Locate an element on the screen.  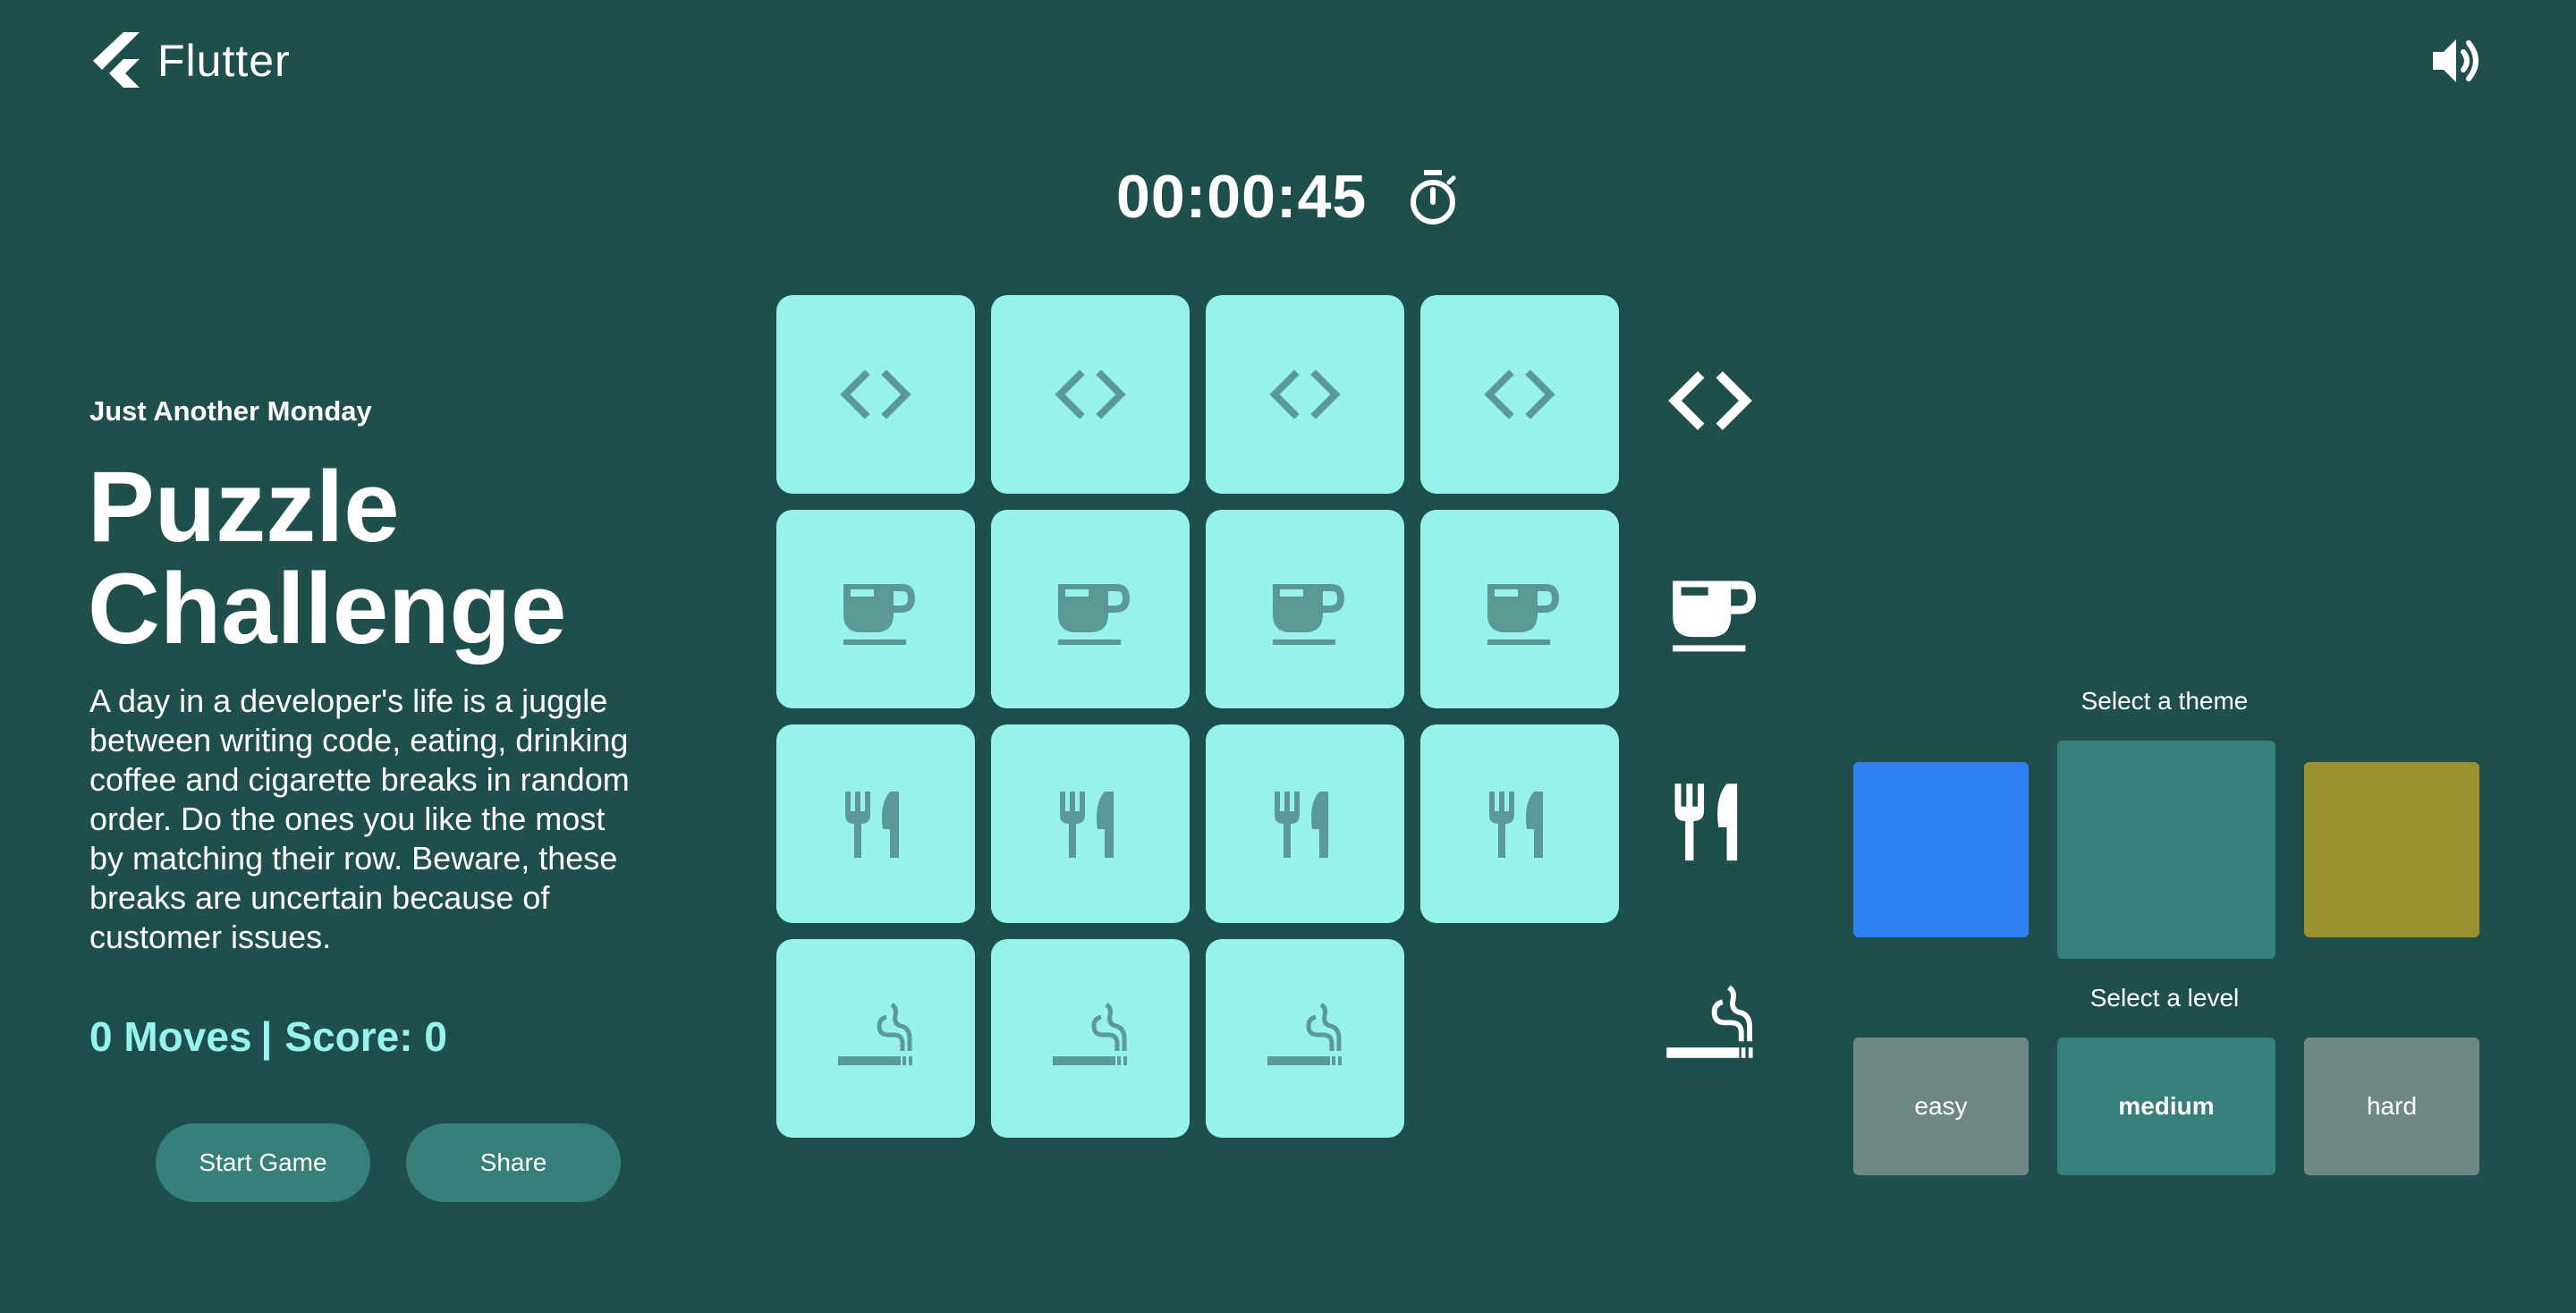
row-target-smoking is located at coordinates (1710, 1029).